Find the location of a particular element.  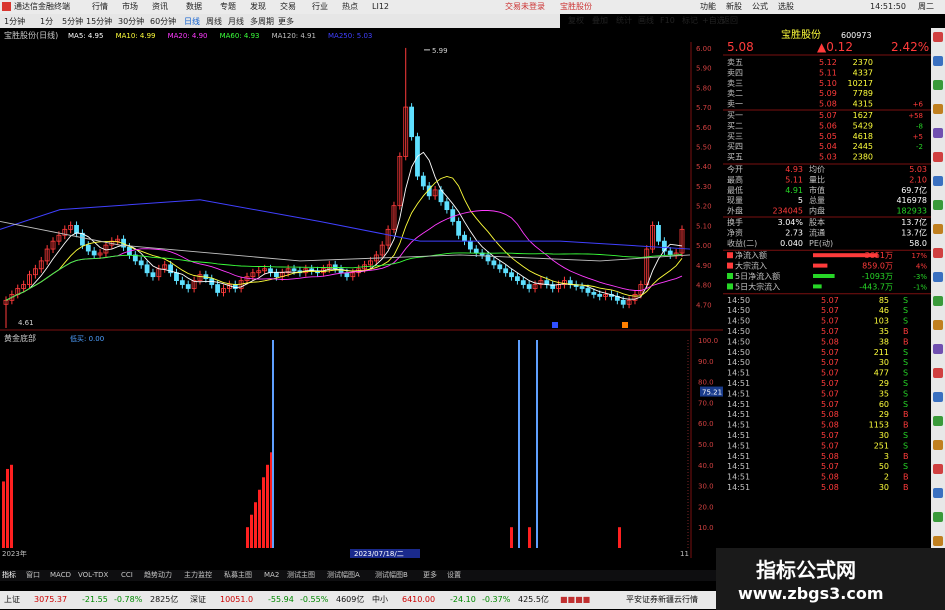

ob-vol: 4315 is located at coordinates (863, 104).